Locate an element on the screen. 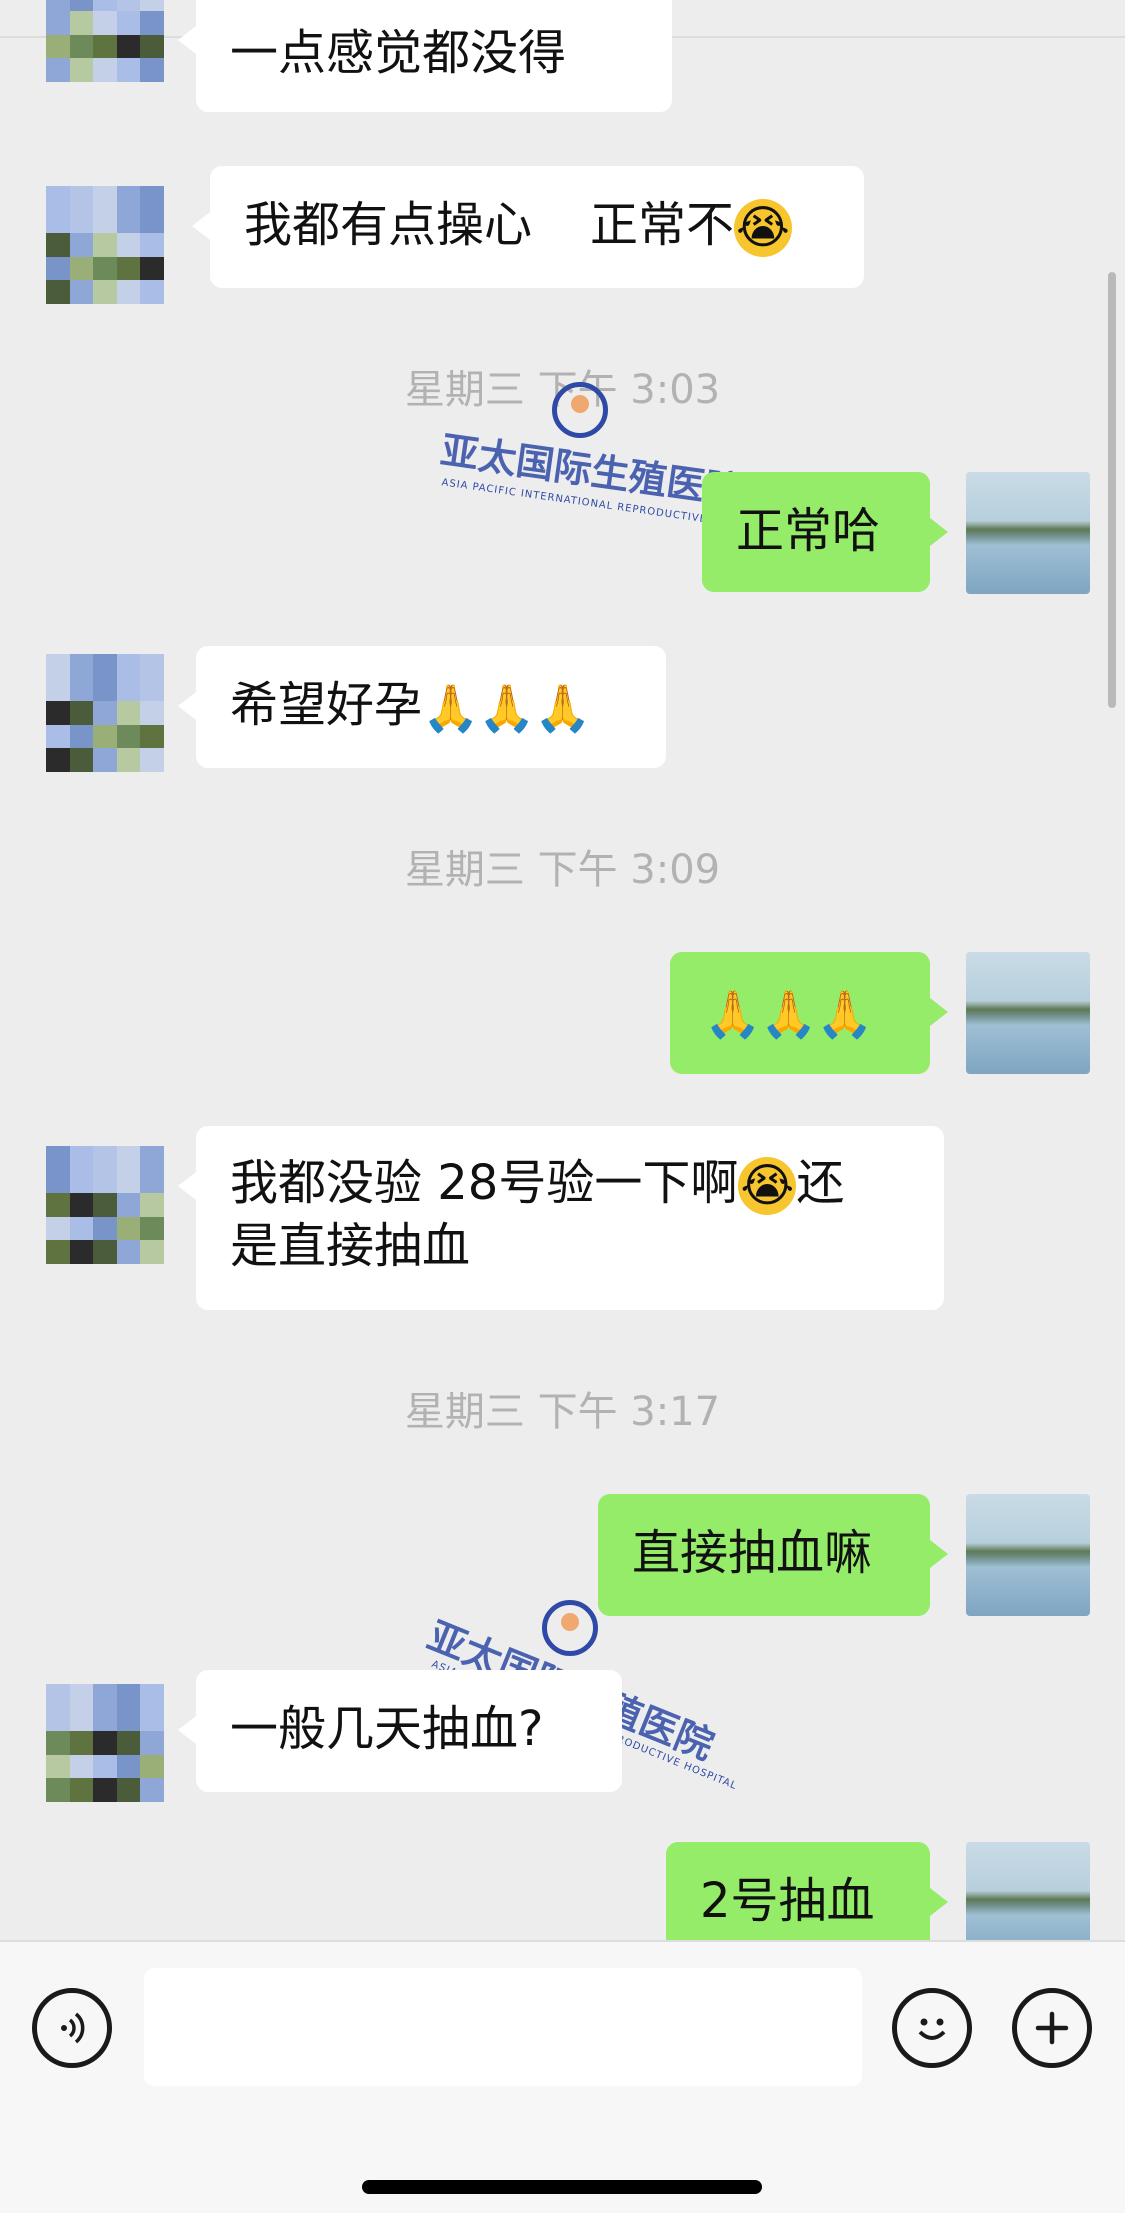  message-text: 一般几天抽血? is located at coordinates (387, 1729).